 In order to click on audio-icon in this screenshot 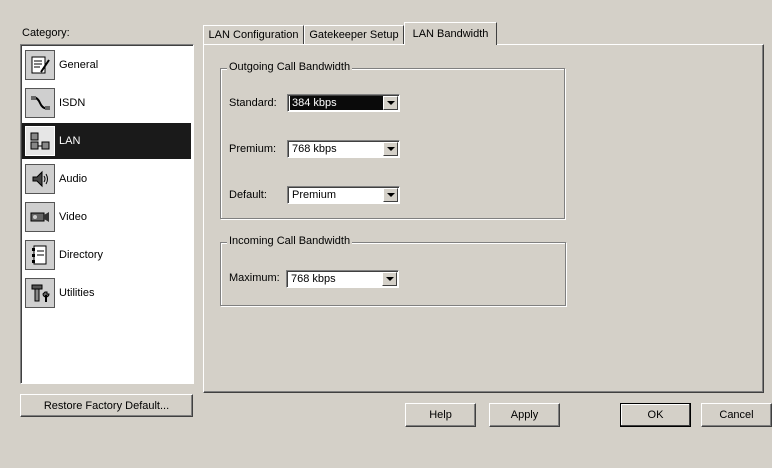, I will do `click(40, 179)`.